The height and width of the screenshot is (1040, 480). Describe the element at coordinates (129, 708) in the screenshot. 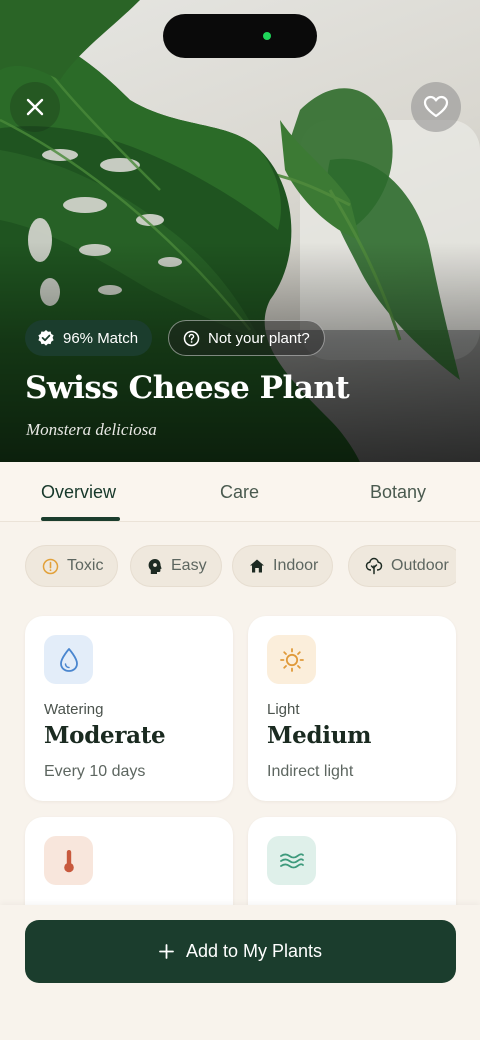

I see `care-card-watering: Watering Moderate Every 10 days` at that location.